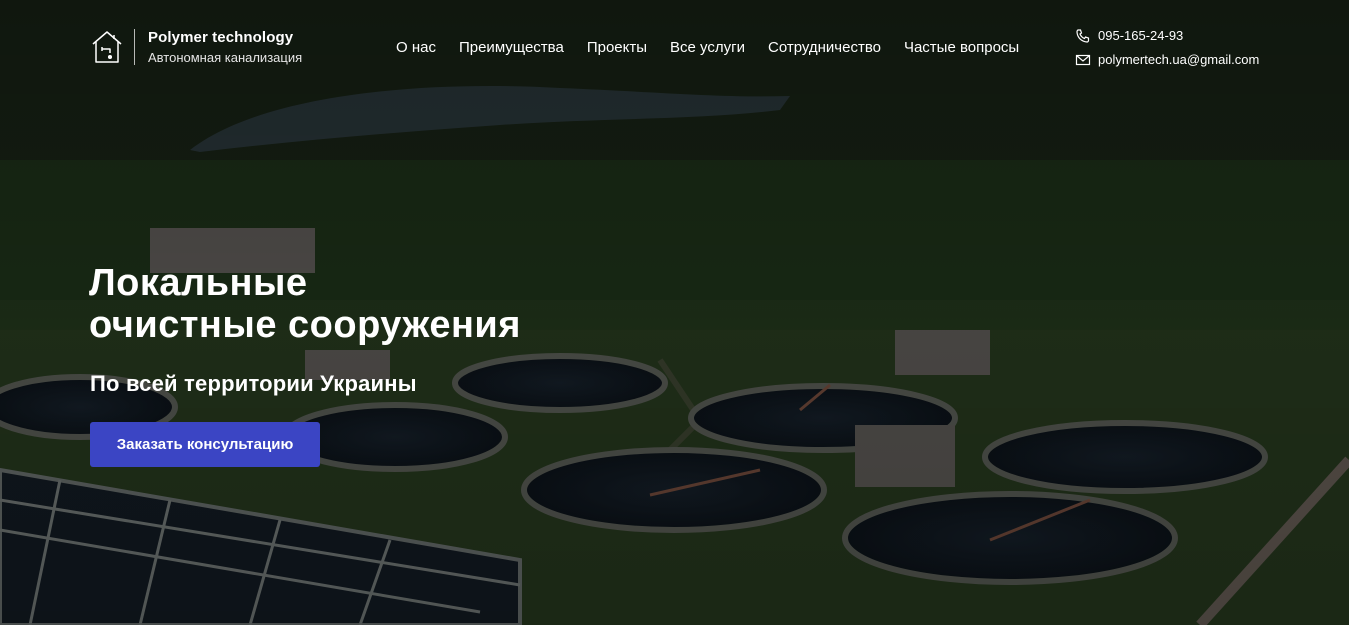  I want to click on brand-name: Polymer technology, so click(221, 37).